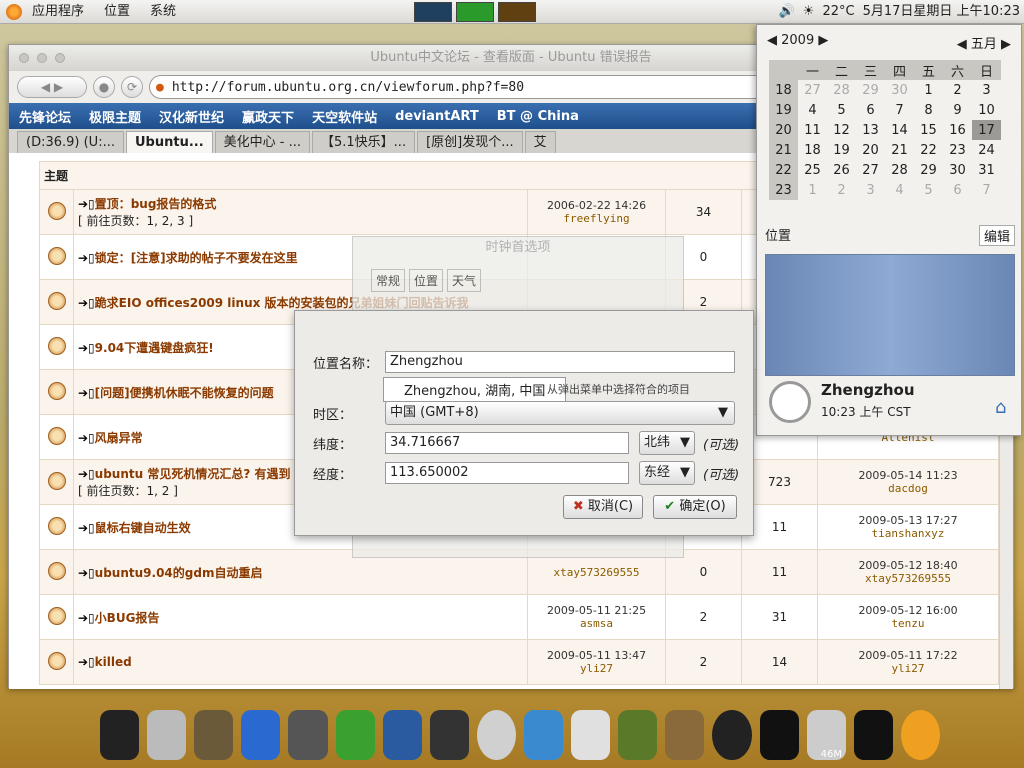 Image resolution: width=1024 pixels, height=768 pixels. What do you see at coordinates (261, 735) in the screenshot?
I see `writer-icon` at bounding box center [261, 735].